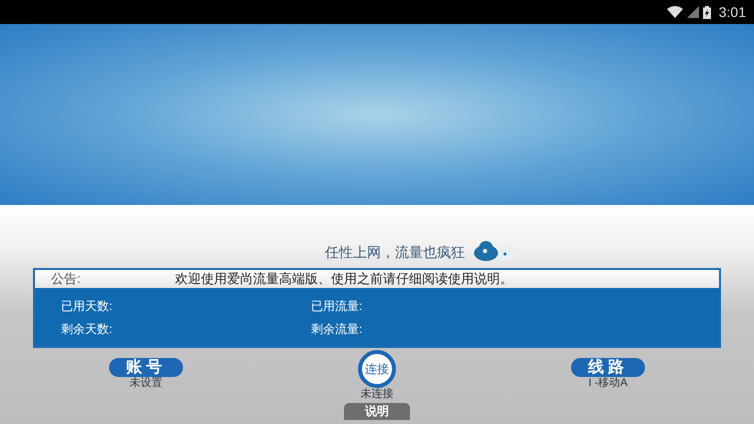 The width and height of the screenshot is (754, 424). Describe the element at coordinates (608, 367) in the screenshot. I see `pill-button: 线路` at that location.